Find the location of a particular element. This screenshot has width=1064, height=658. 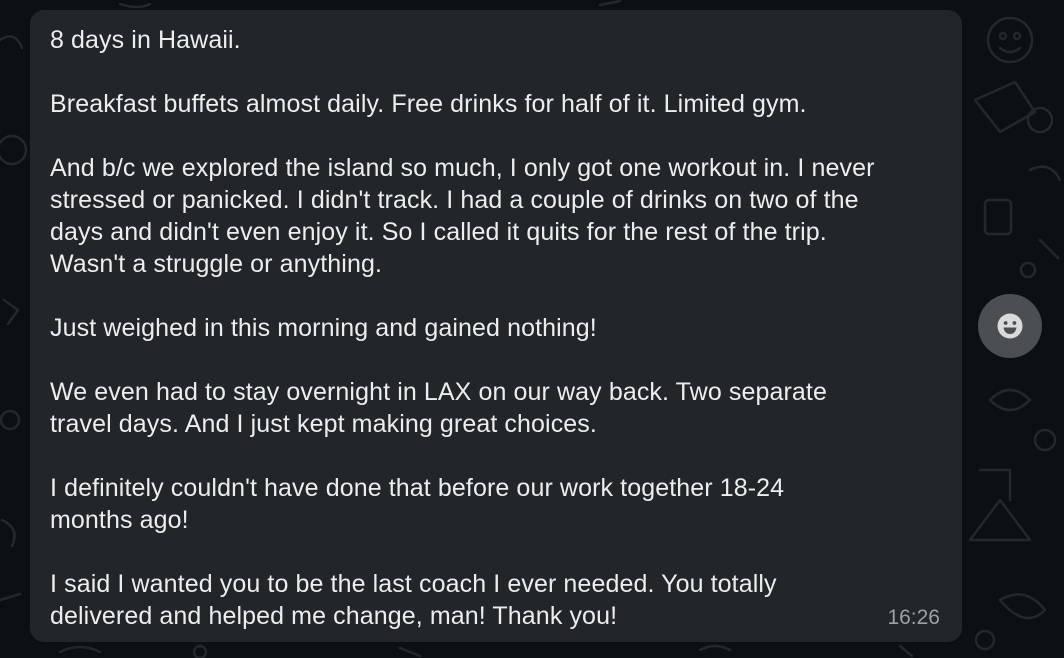

smiley-face-icon is located at coordinates (1010, 326).